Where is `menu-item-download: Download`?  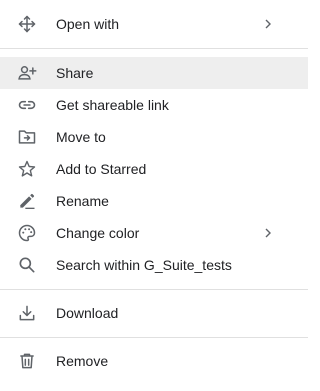 menu-item-download: Download is located at coordinates (154, 313).